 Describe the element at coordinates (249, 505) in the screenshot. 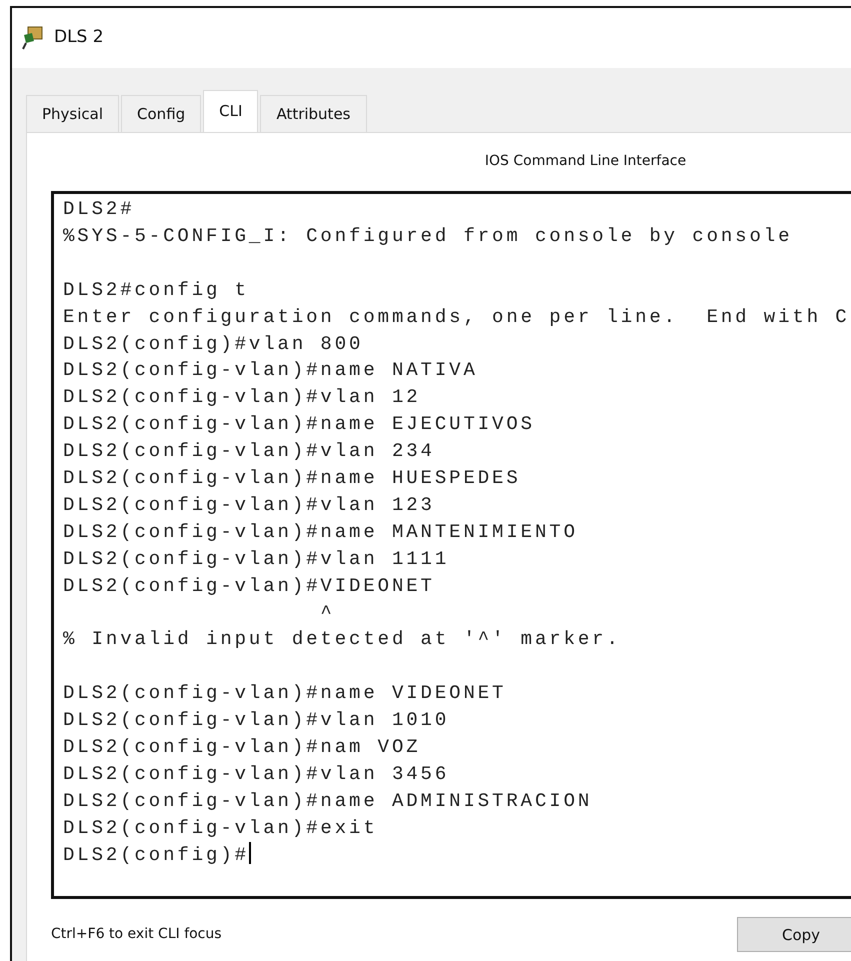

I see `console-line: DLS2(config-vlan)#vlan 123` at that location.